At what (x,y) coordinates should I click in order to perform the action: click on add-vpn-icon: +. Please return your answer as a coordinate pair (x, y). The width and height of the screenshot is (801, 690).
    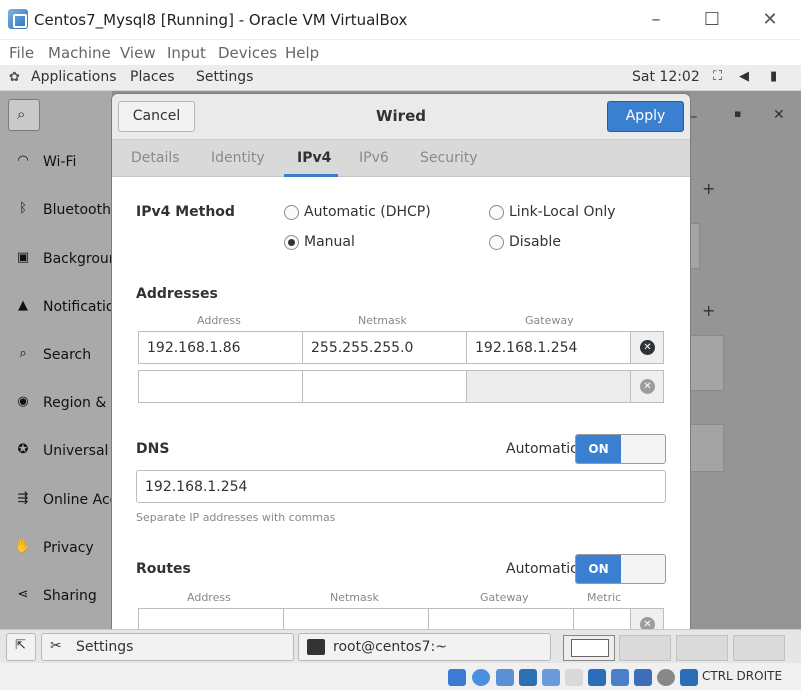
    Looking at the image, I should click on (708, 310).